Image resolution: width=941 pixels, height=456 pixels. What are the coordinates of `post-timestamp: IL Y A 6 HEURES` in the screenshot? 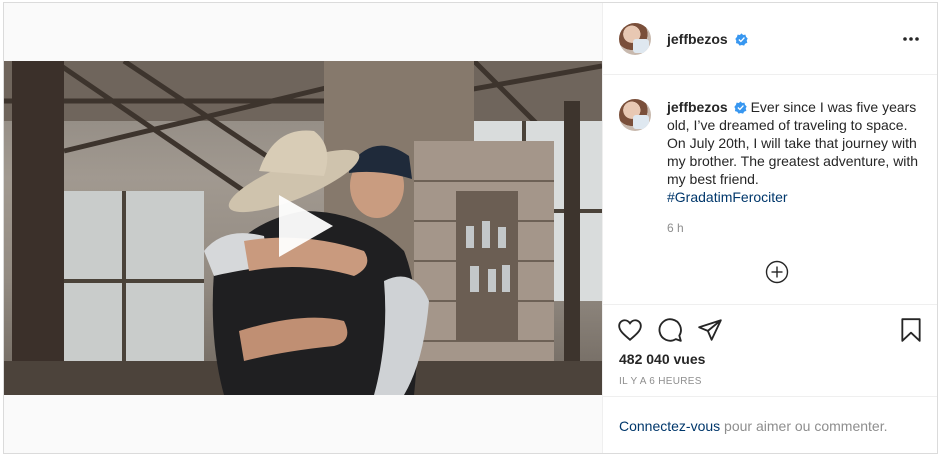 It's located at (660, 381).